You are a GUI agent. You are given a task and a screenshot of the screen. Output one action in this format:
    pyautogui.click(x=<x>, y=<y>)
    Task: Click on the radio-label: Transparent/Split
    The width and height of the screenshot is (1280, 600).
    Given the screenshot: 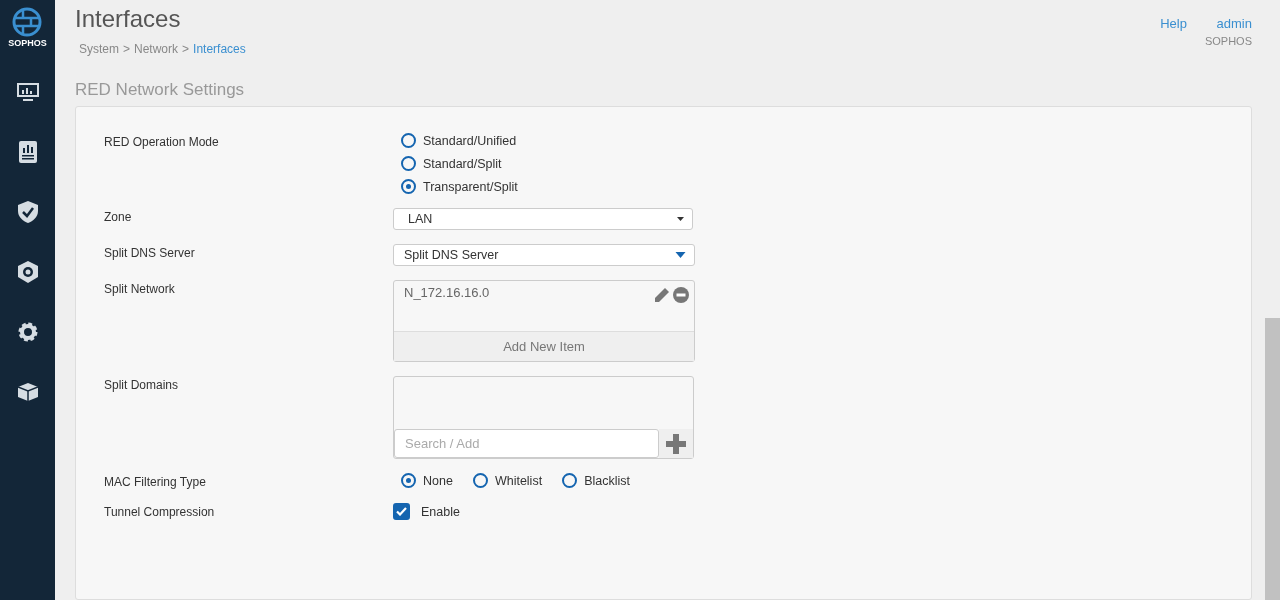 What is the action you would take?
    pyautogui.click(x=470, y=186)
    